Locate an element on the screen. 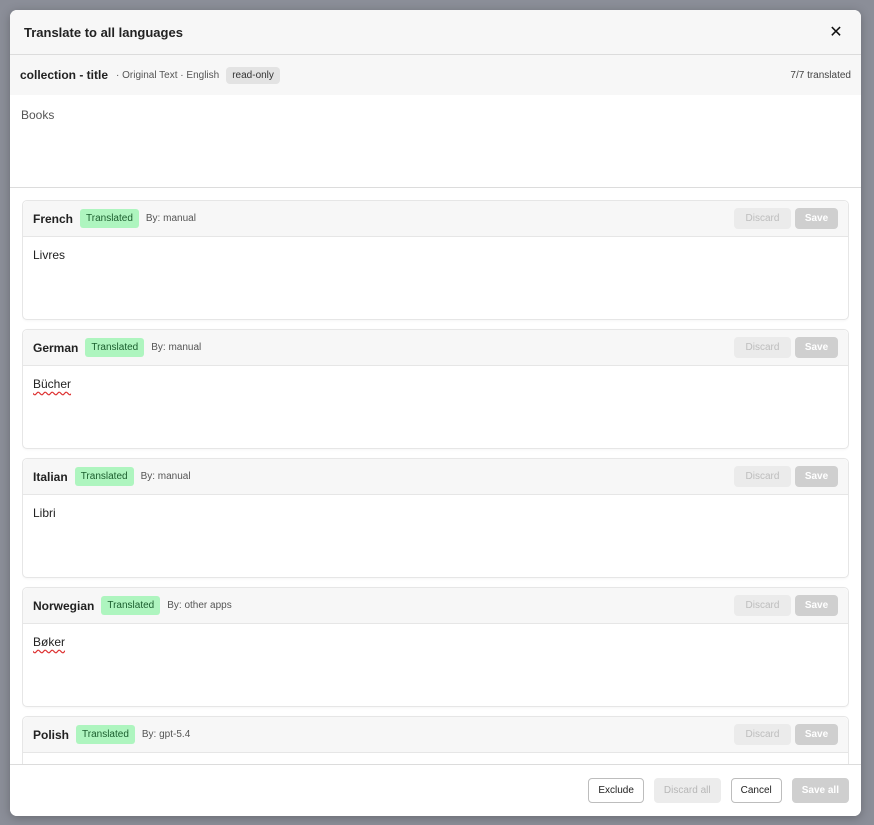 The image size is (874, 825). translation-textarea: Libri is located at coordinates (435, 513).